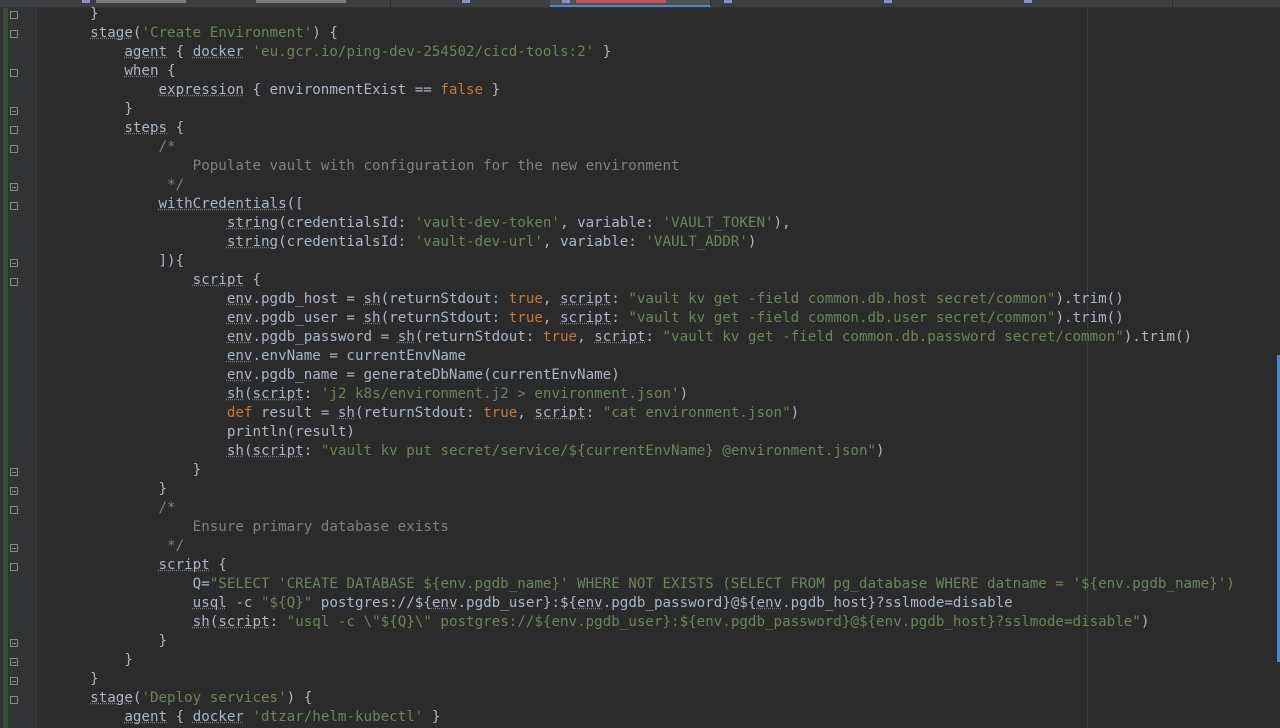 This screenshot has height=728, width=1280. I want to click on code-line: Ensure primary database exists, so click(252, 527).